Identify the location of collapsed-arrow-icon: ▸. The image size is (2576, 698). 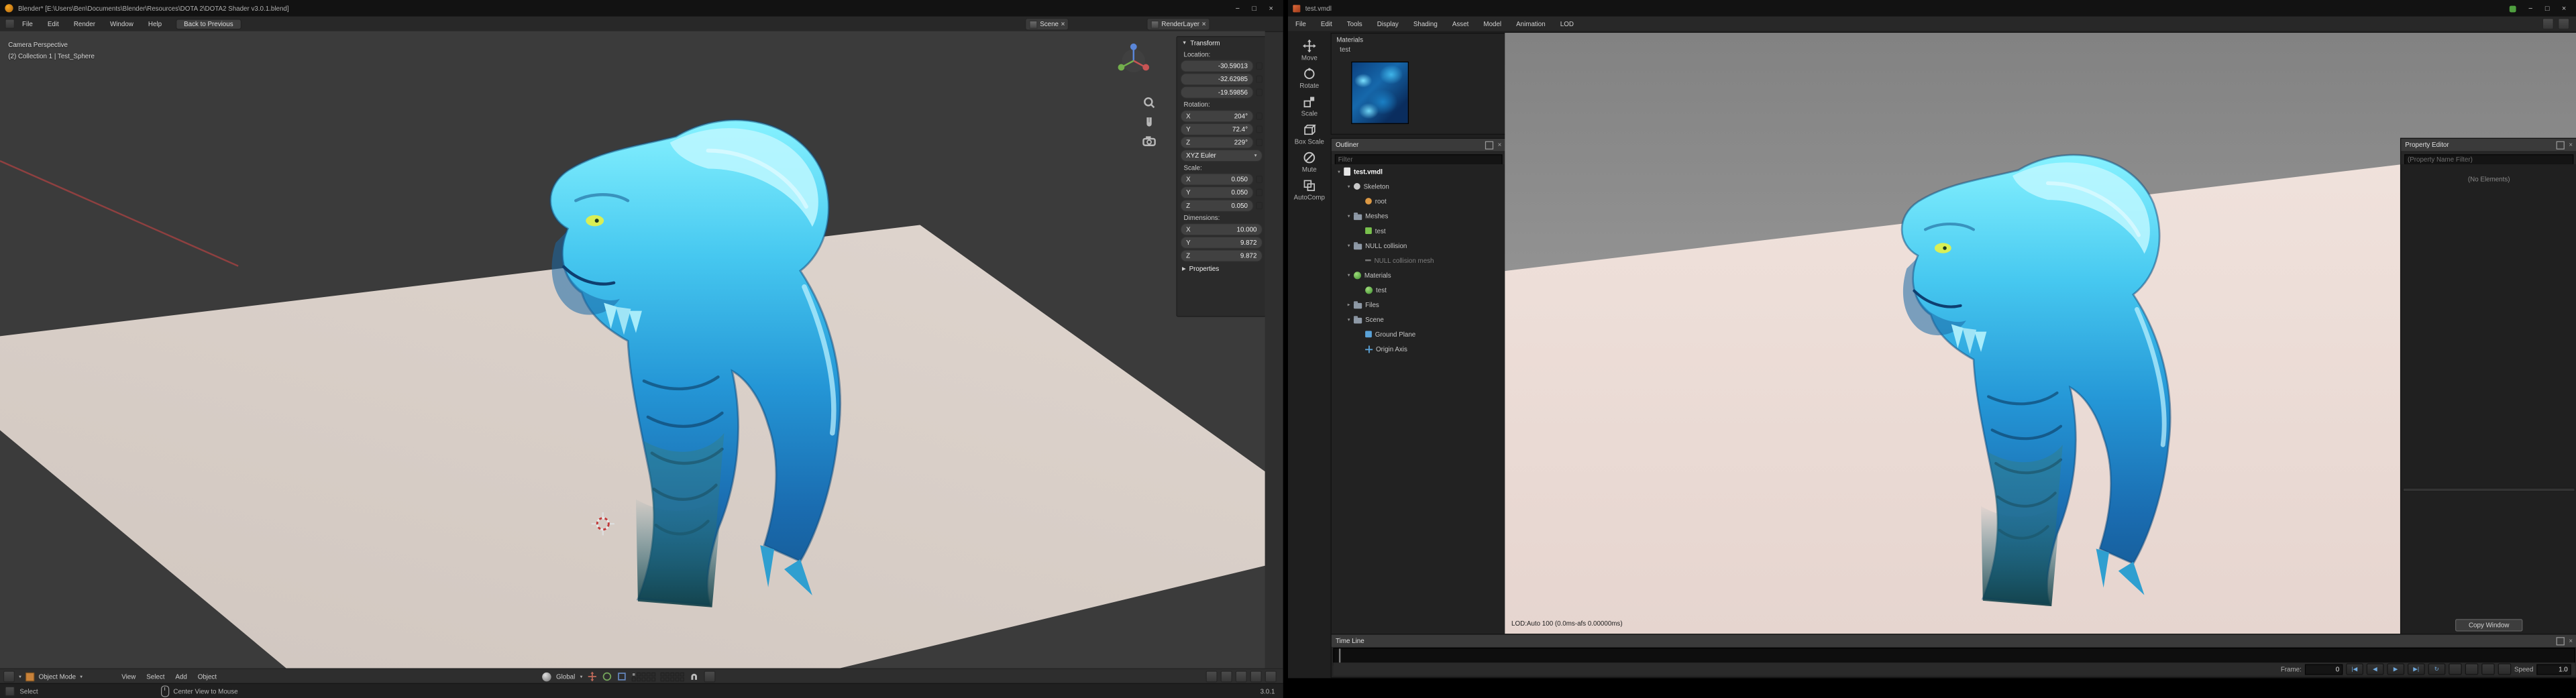
(1348, 304).